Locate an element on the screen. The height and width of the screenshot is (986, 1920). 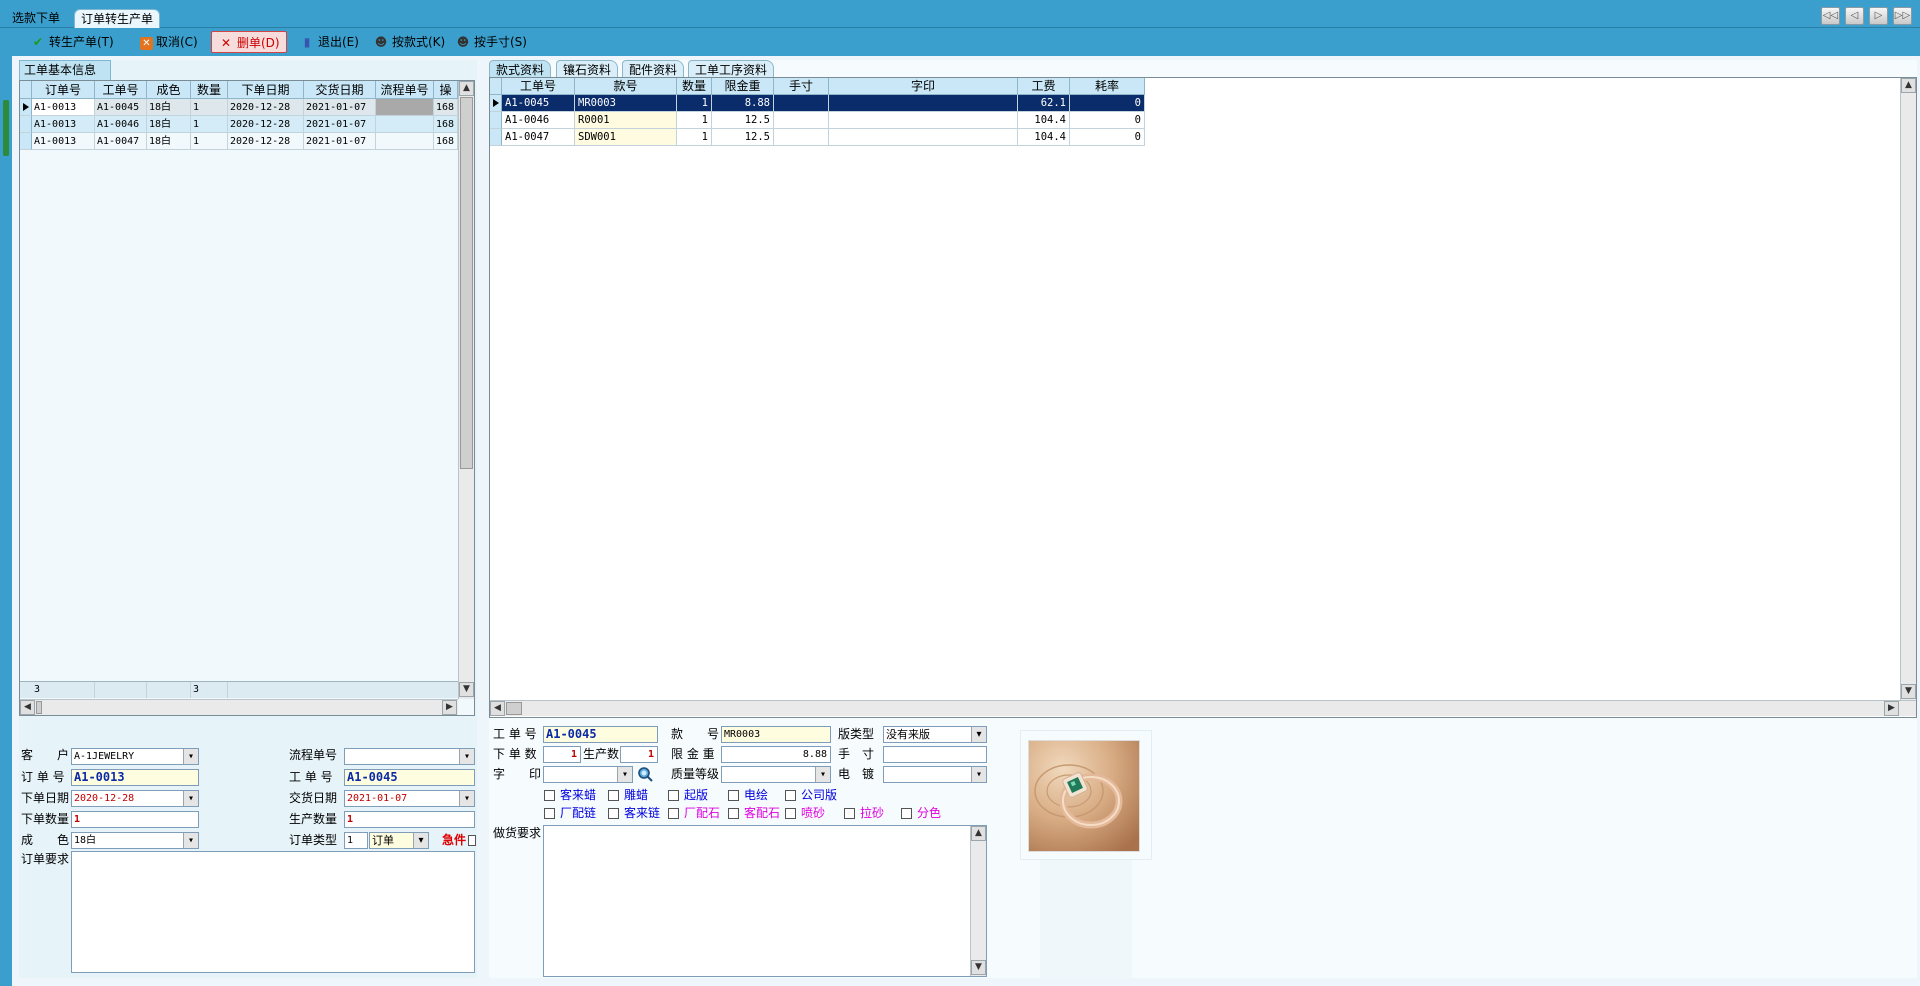
flow-no-select is located at coordinates (409, 756).